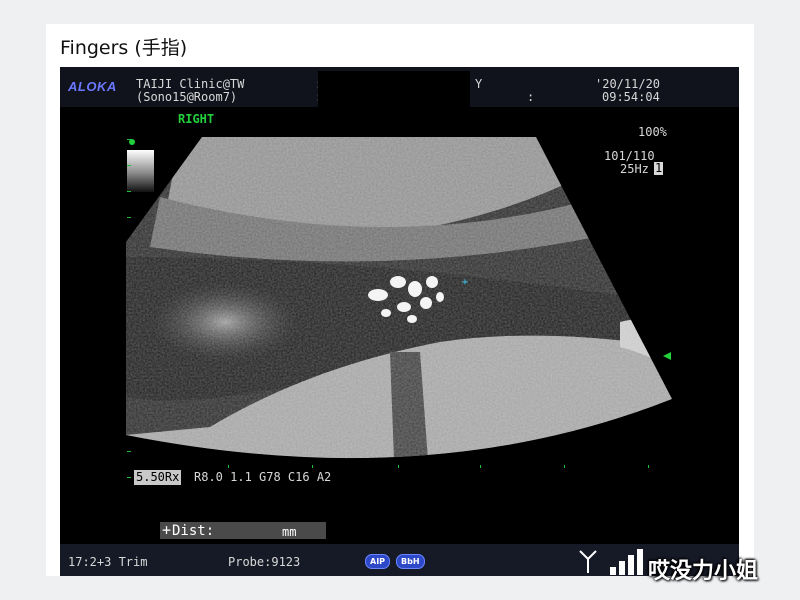  Describe the element at coordinates (410, 561) in the screenshot. I see `bbh-badge: BbH` at that location.